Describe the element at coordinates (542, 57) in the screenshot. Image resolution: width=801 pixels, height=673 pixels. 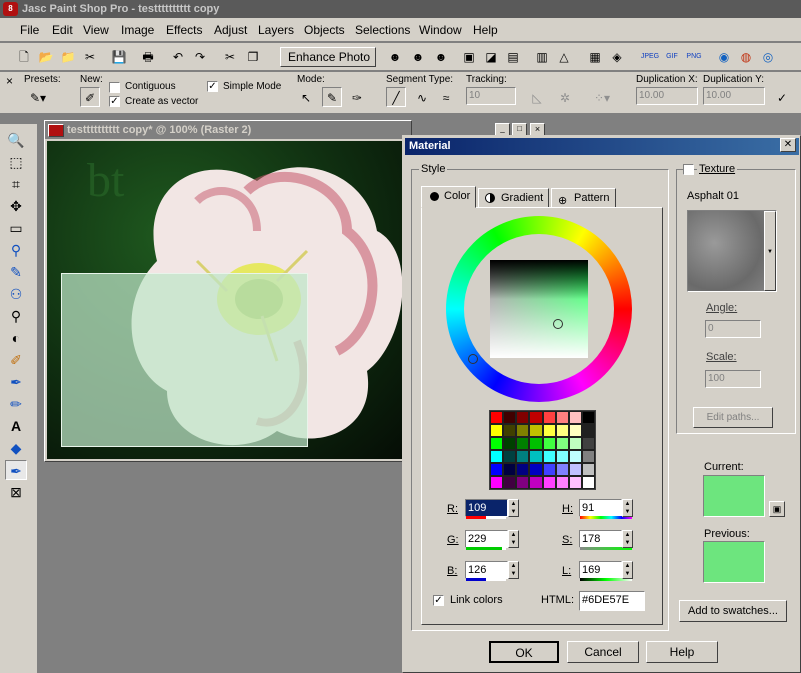
I see `graph-icon: ▥` at that location.